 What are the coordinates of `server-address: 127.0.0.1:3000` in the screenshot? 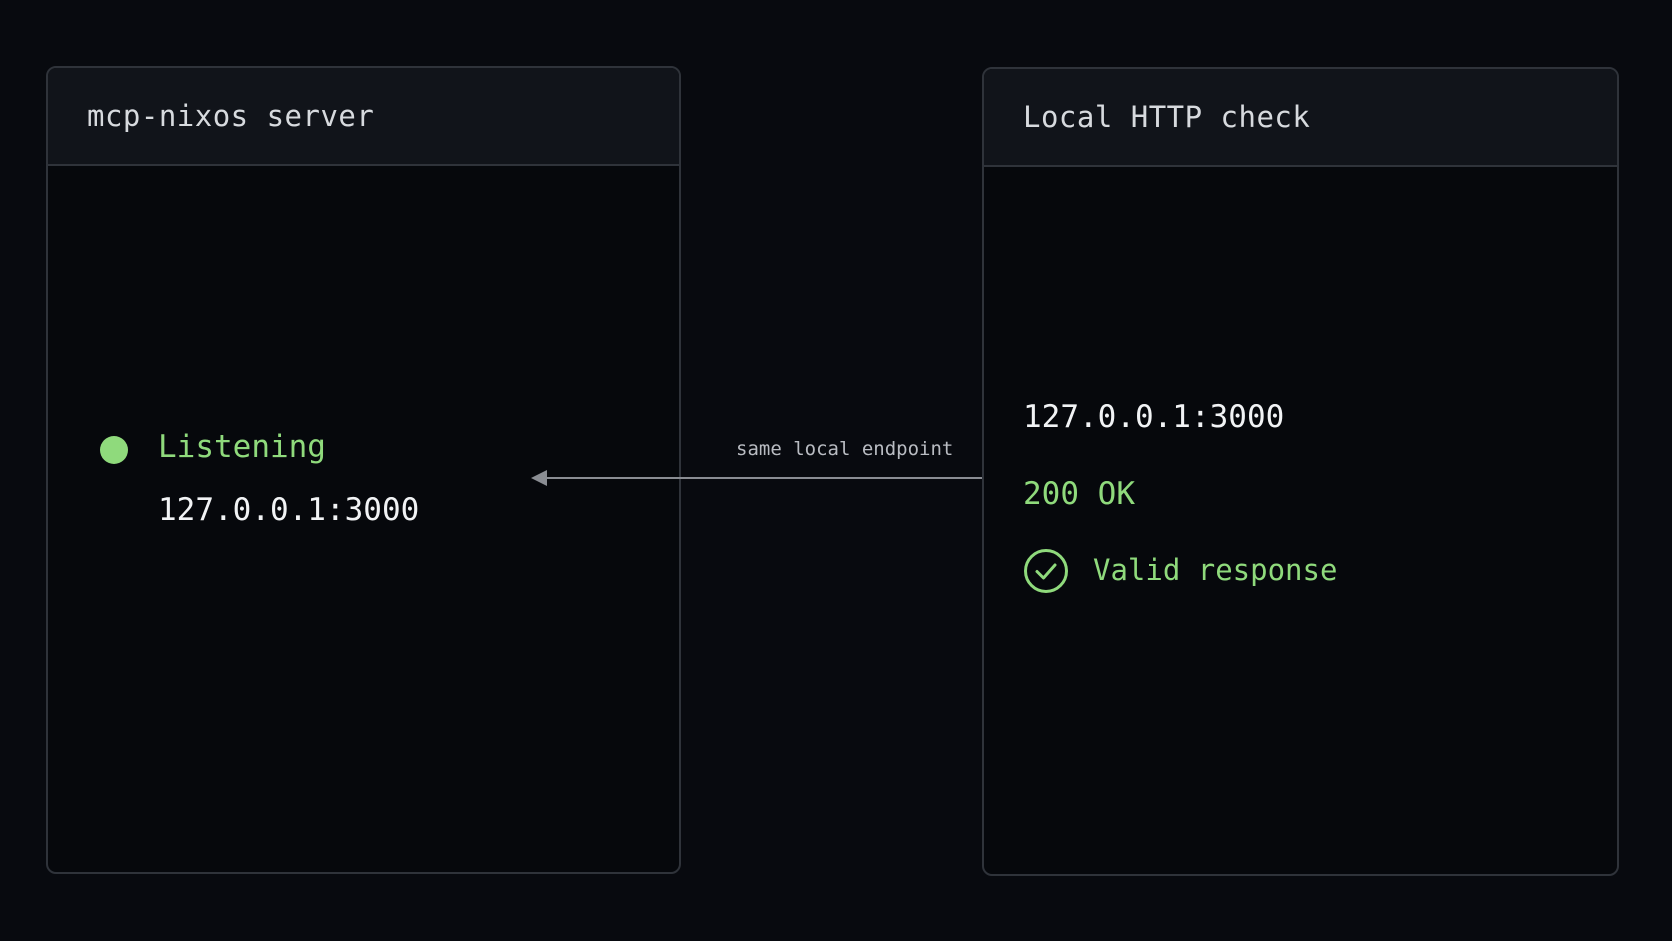 It's located at (289, 510).